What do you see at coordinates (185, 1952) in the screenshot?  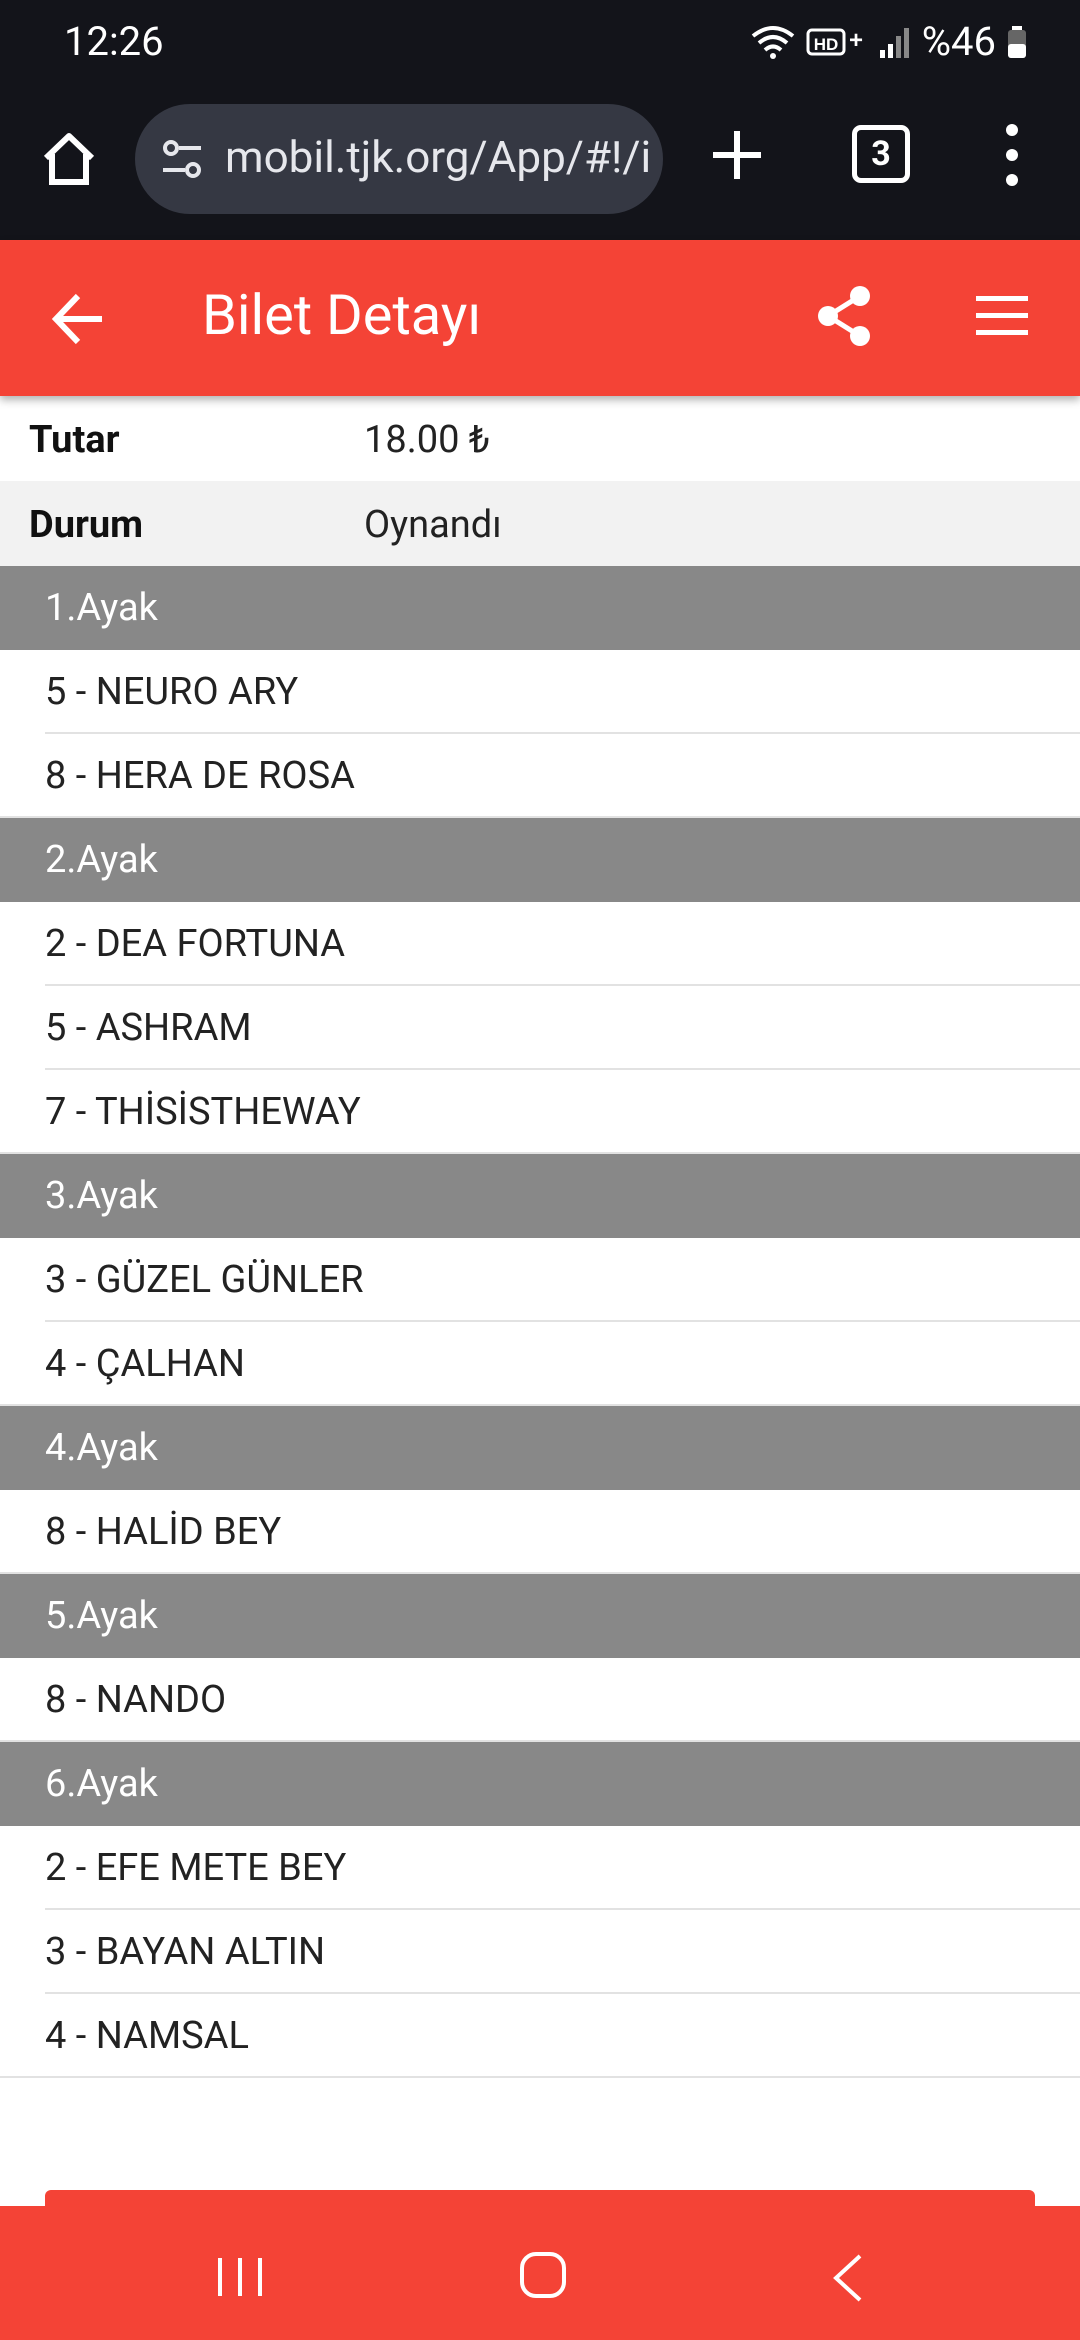 I see `horse-name: 3 - BAYAN ALTIN` at bounding box center [185, 1952].